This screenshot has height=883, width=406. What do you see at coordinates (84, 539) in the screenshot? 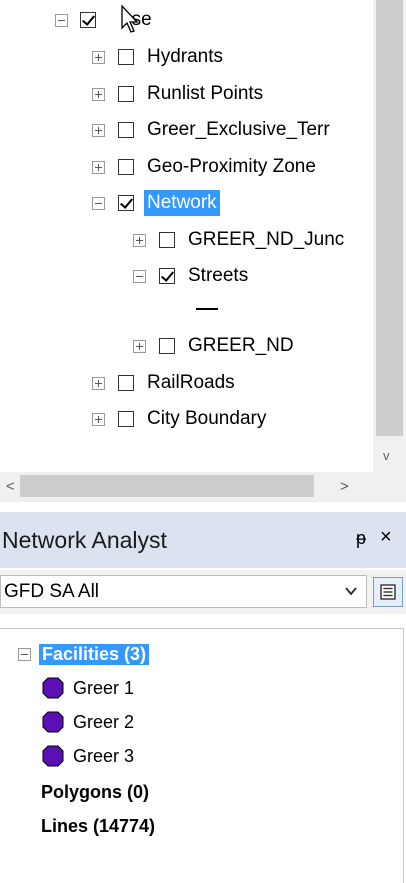
I see `panel-title: Network Analyst` at bounding box center [84, 539].